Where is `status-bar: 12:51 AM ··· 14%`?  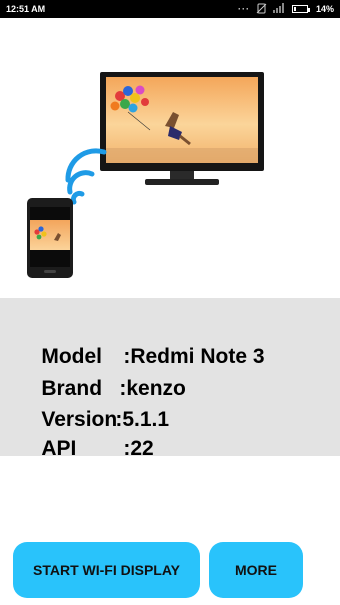
status-bar: 12:51 AM ··· 14% is located at coordinates (170, 9).